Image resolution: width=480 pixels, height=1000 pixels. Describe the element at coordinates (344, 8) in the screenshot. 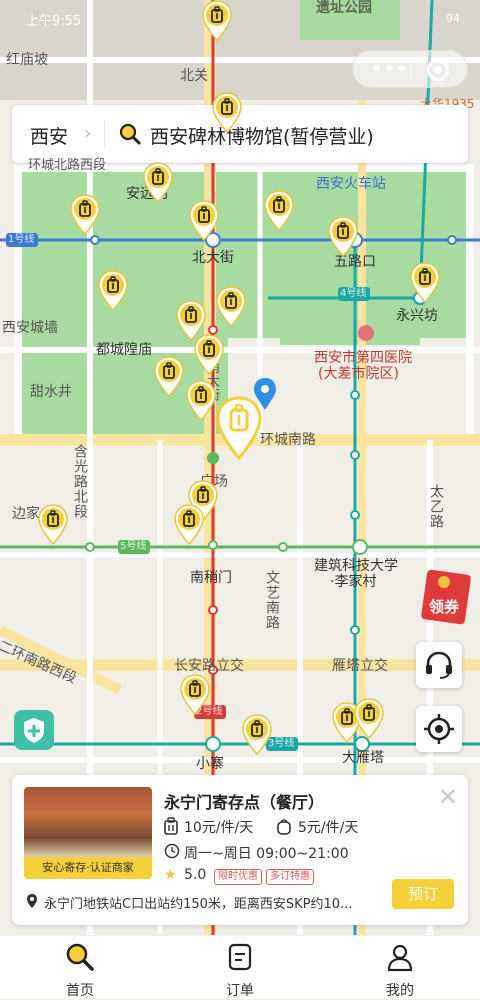

I see `map-label-top-park: 遗址公园` at that location.